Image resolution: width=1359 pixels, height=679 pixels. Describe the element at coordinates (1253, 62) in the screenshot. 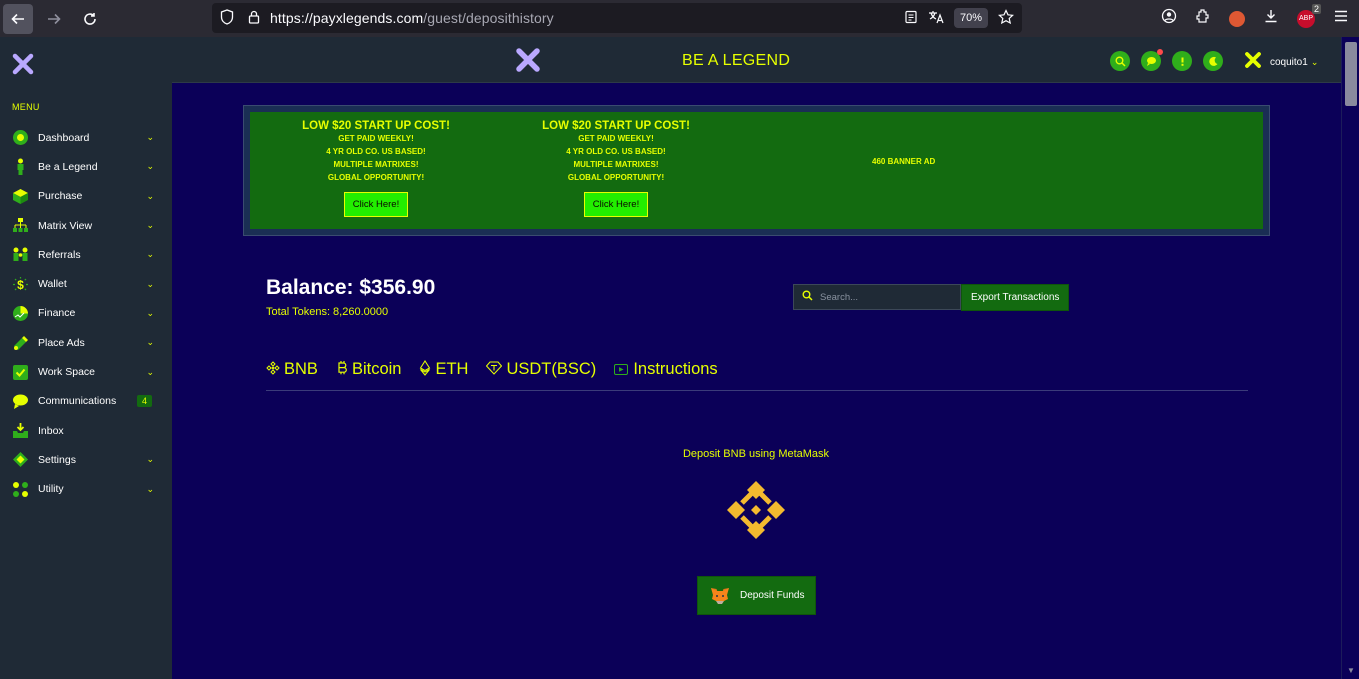

I see `user-avatar-icon` at that location.